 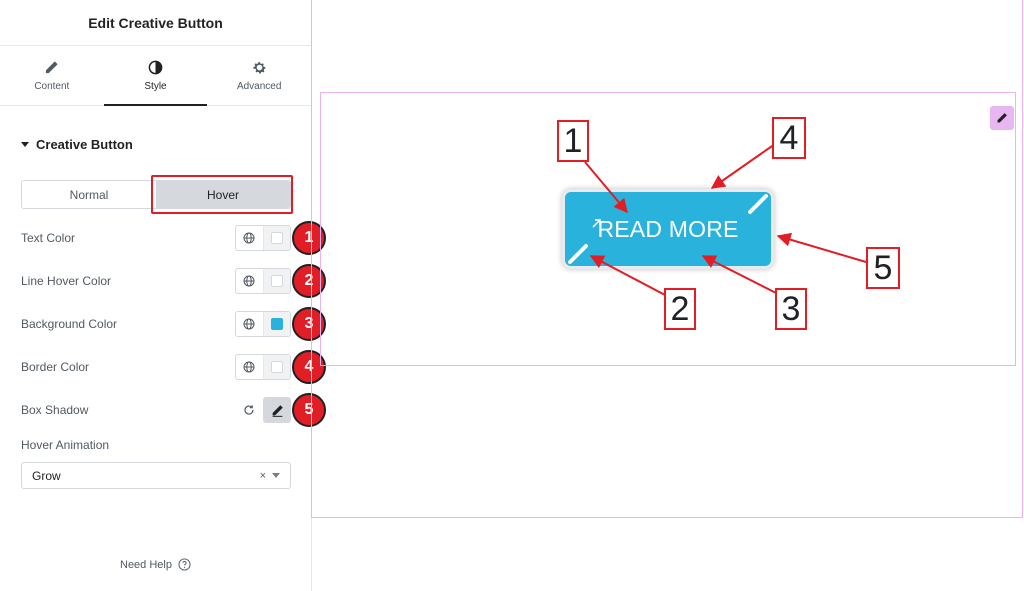 What do you see at coordinates (55, 410) in the screenshot?
I see `box-shadow-label: Box Shadow` at bounding box center [55, 410].